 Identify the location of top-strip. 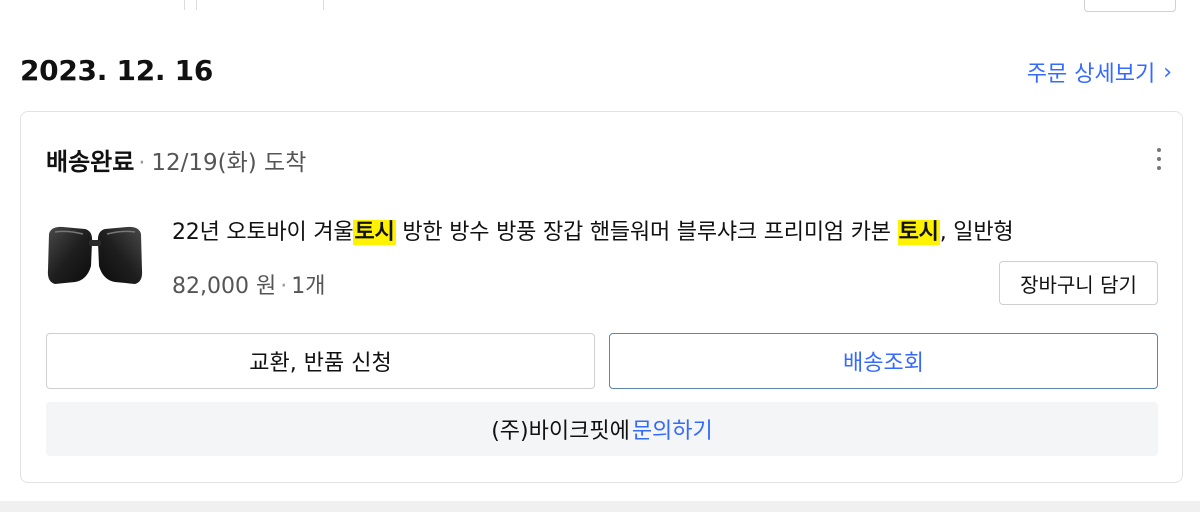
(600, 7).